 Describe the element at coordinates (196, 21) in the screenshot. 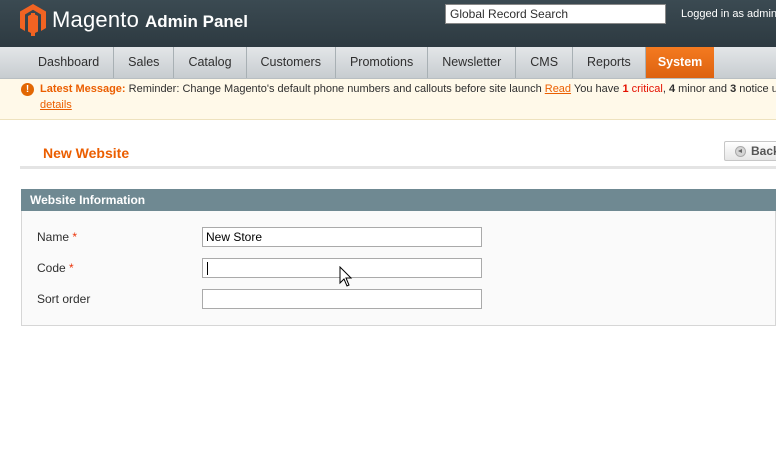

I see `logo-subtitle: Admin Panel` at that location.